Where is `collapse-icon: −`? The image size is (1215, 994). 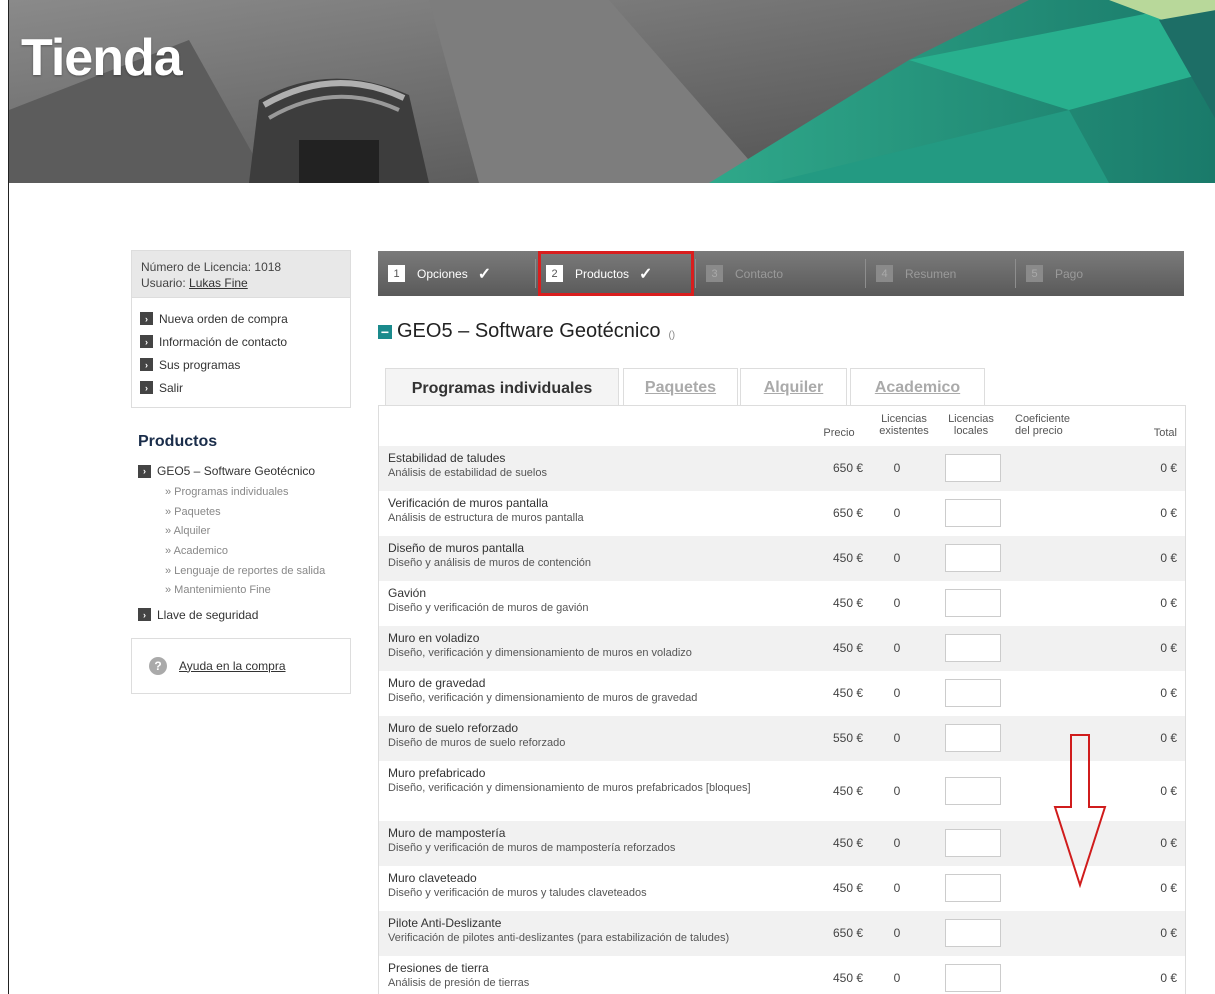
collapse-icon: − is located at coordinates (385, 331).